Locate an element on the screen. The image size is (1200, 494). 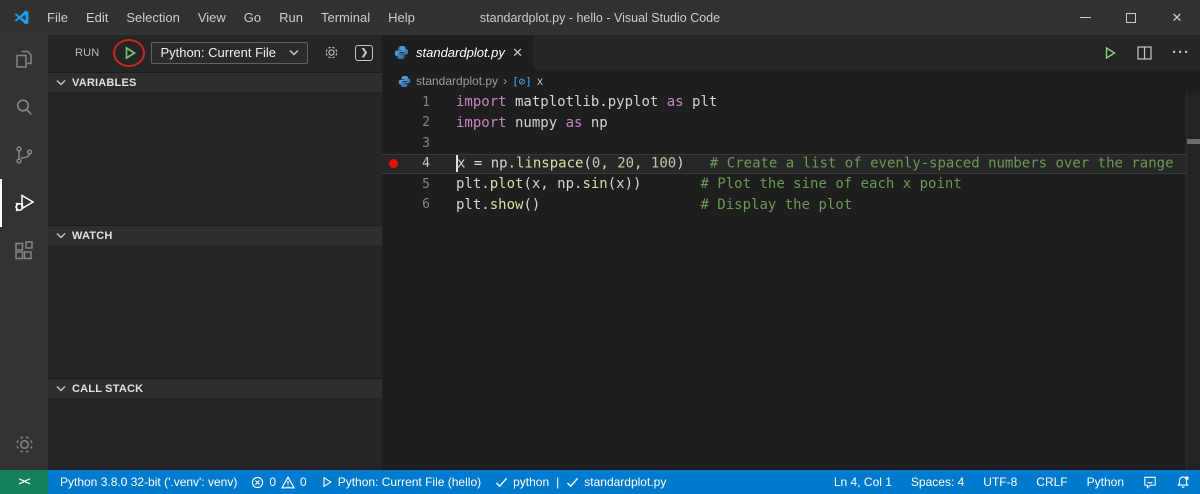
sidebar-item-search is located at coordinates (24, 107).